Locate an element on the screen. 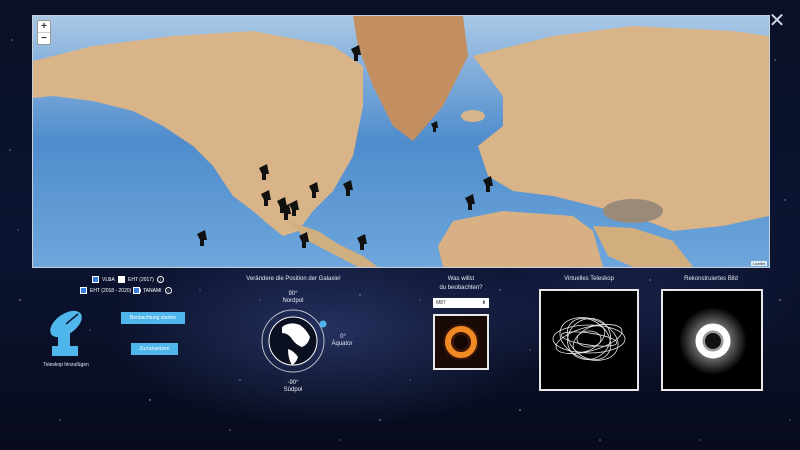  checkbox-eht-2018-2020-label: EHT (2018 - 2020) is located at coordinates (111, 290).